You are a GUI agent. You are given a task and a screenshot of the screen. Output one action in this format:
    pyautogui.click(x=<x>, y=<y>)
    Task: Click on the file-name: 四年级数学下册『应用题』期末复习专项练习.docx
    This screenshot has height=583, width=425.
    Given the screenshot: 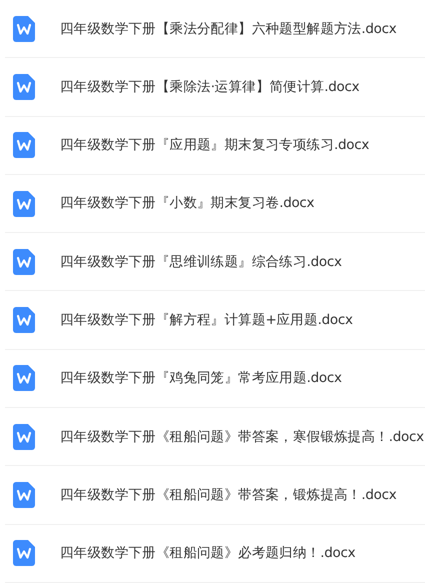 What is the action you would take?
    pyautogui.click(x=215, y=145)
    